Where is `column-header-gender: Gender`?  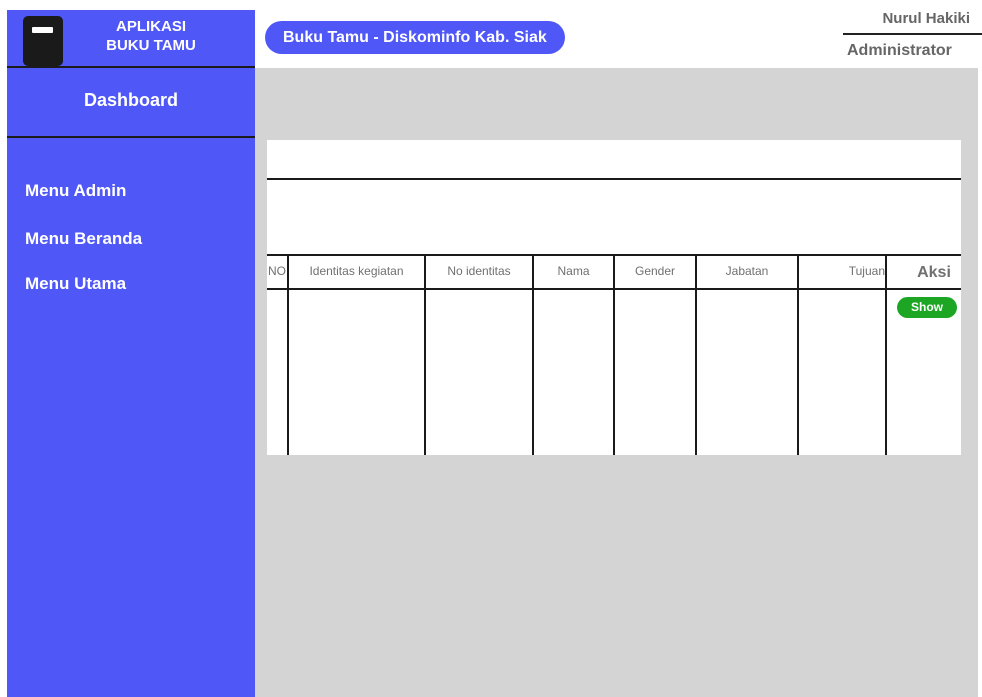
column-header-gender: Gender is located at coordinates (655, 271).